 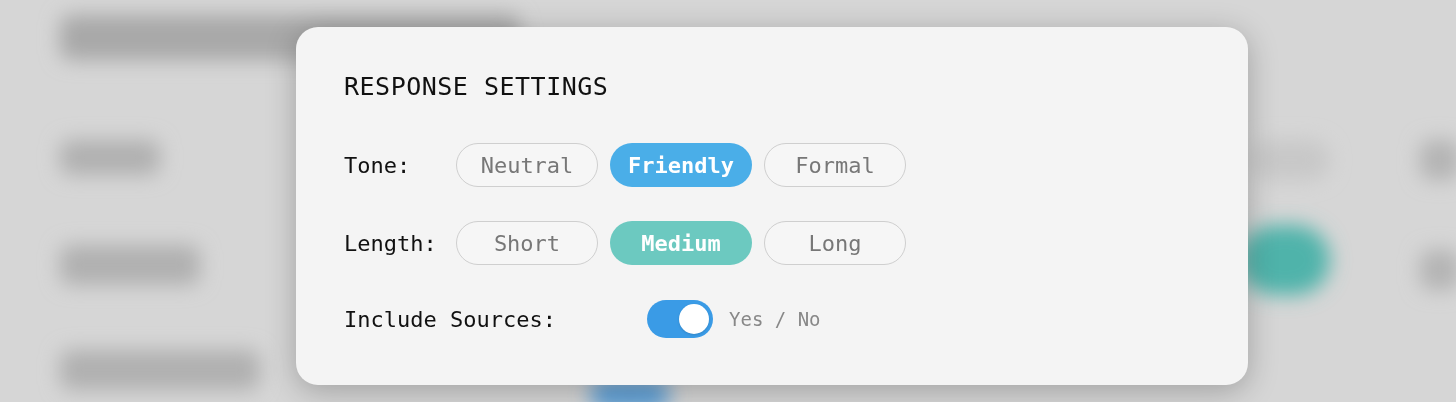 I want to click on toggle-switch, so click(x=680, y=319).